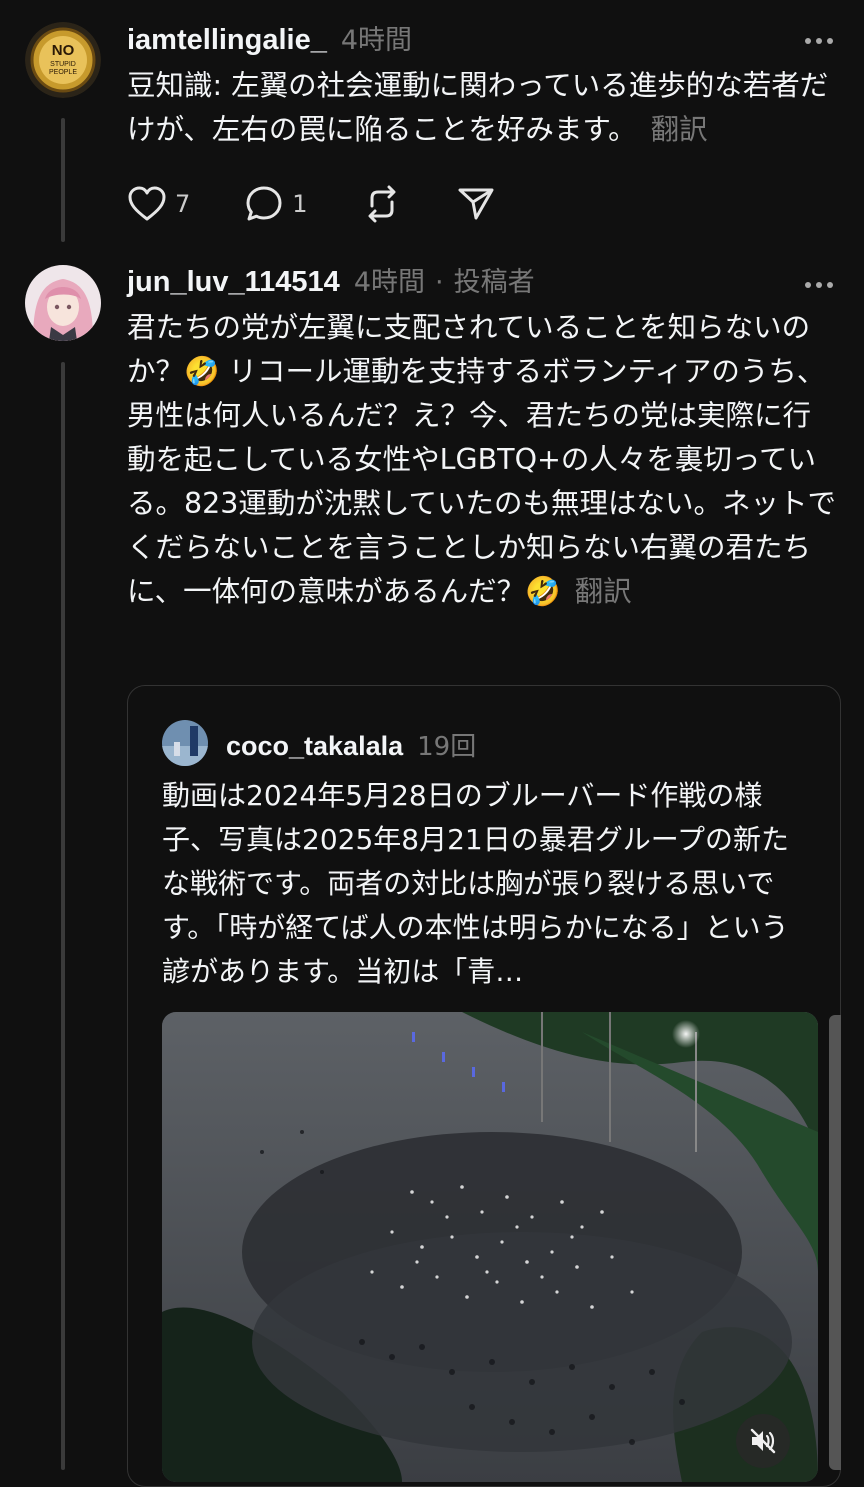 The width and height of the screenshot is (864, 1487). Describe the element at coordinates (264, 203) in the screenshot. I see `comment-icon` at that location.